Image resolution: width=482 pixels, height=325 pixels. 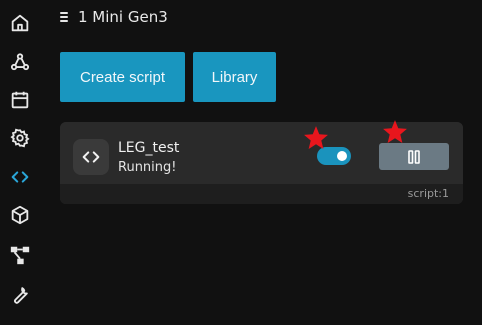 I want to click on script-name: LEG_test, so click(x=149, y=148).